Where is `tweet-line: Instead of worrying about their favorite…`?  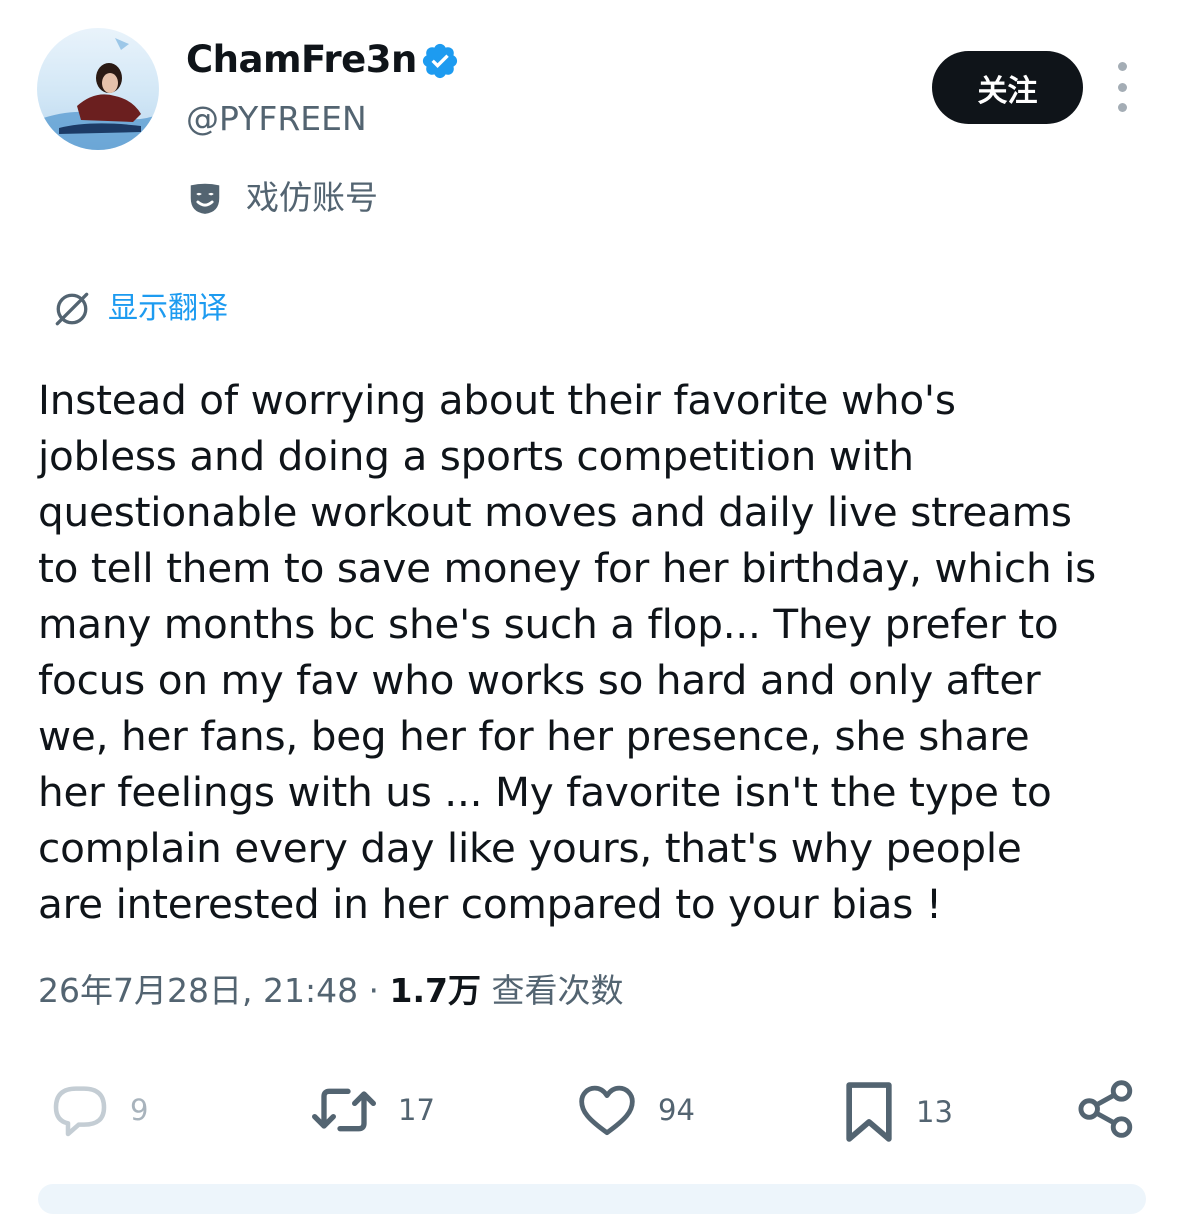
tweet-line: Instead of worrying about their favorite… is located at coordinates (497, 400).